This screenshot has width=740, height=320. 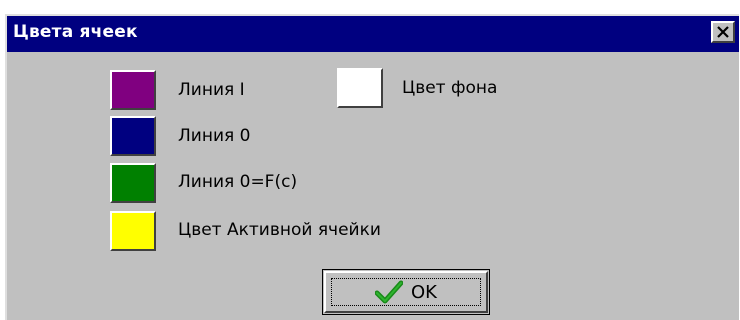 What do you see at coordinates (133, 90) in the screenshot?
I see `line-i-color-swatch` at bounding box center [133, 90].